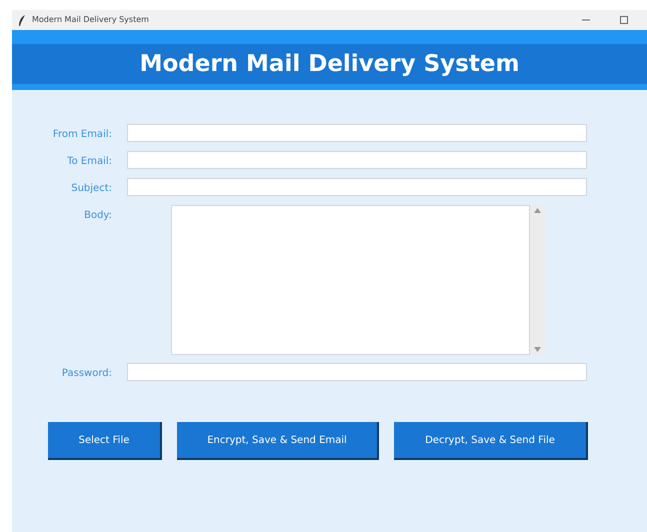 The image size is (647, 532). What do you see at coordinates (537, 349) in the screenshot?
I see `scroll-down-icon` at bounding box center [537, 349].